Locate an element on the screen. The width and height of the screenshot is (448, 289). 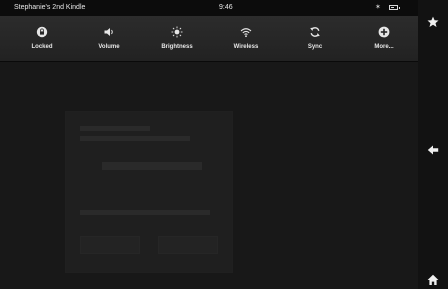
quick-setting-locked: Locked is located at coordinates (42, 38).